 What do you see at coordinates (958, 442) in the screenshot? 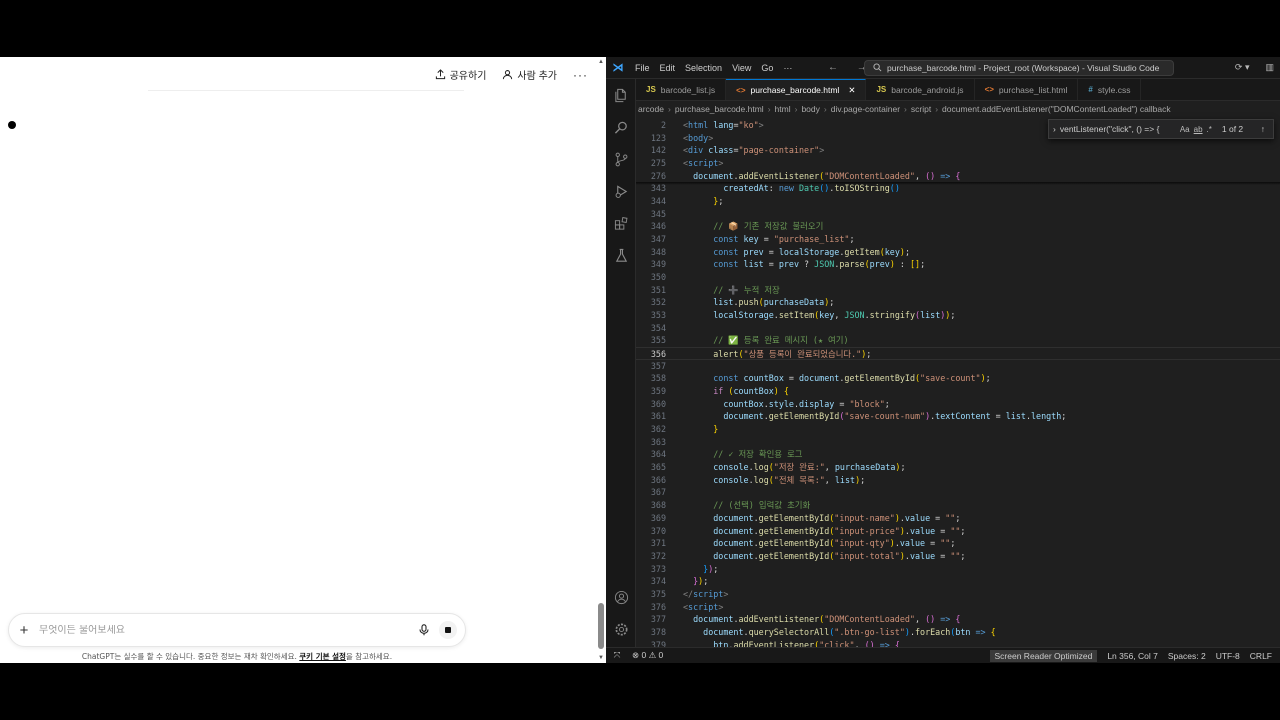
I see `code-line: 363` at bounding box center [958, 442].